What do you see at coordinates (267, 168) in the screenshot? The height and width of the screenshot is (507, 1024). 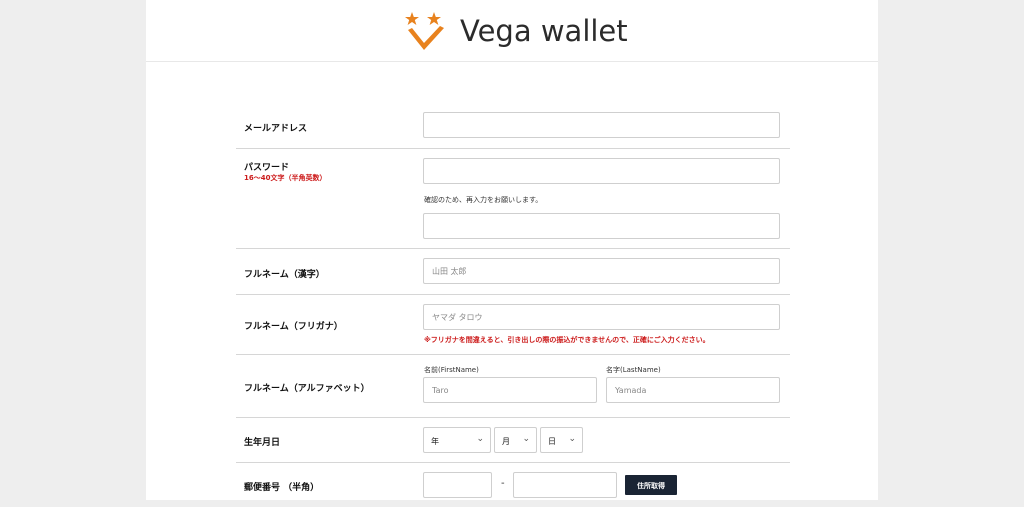 I see `password-label: パスワード` at bounding box center [267, 168].